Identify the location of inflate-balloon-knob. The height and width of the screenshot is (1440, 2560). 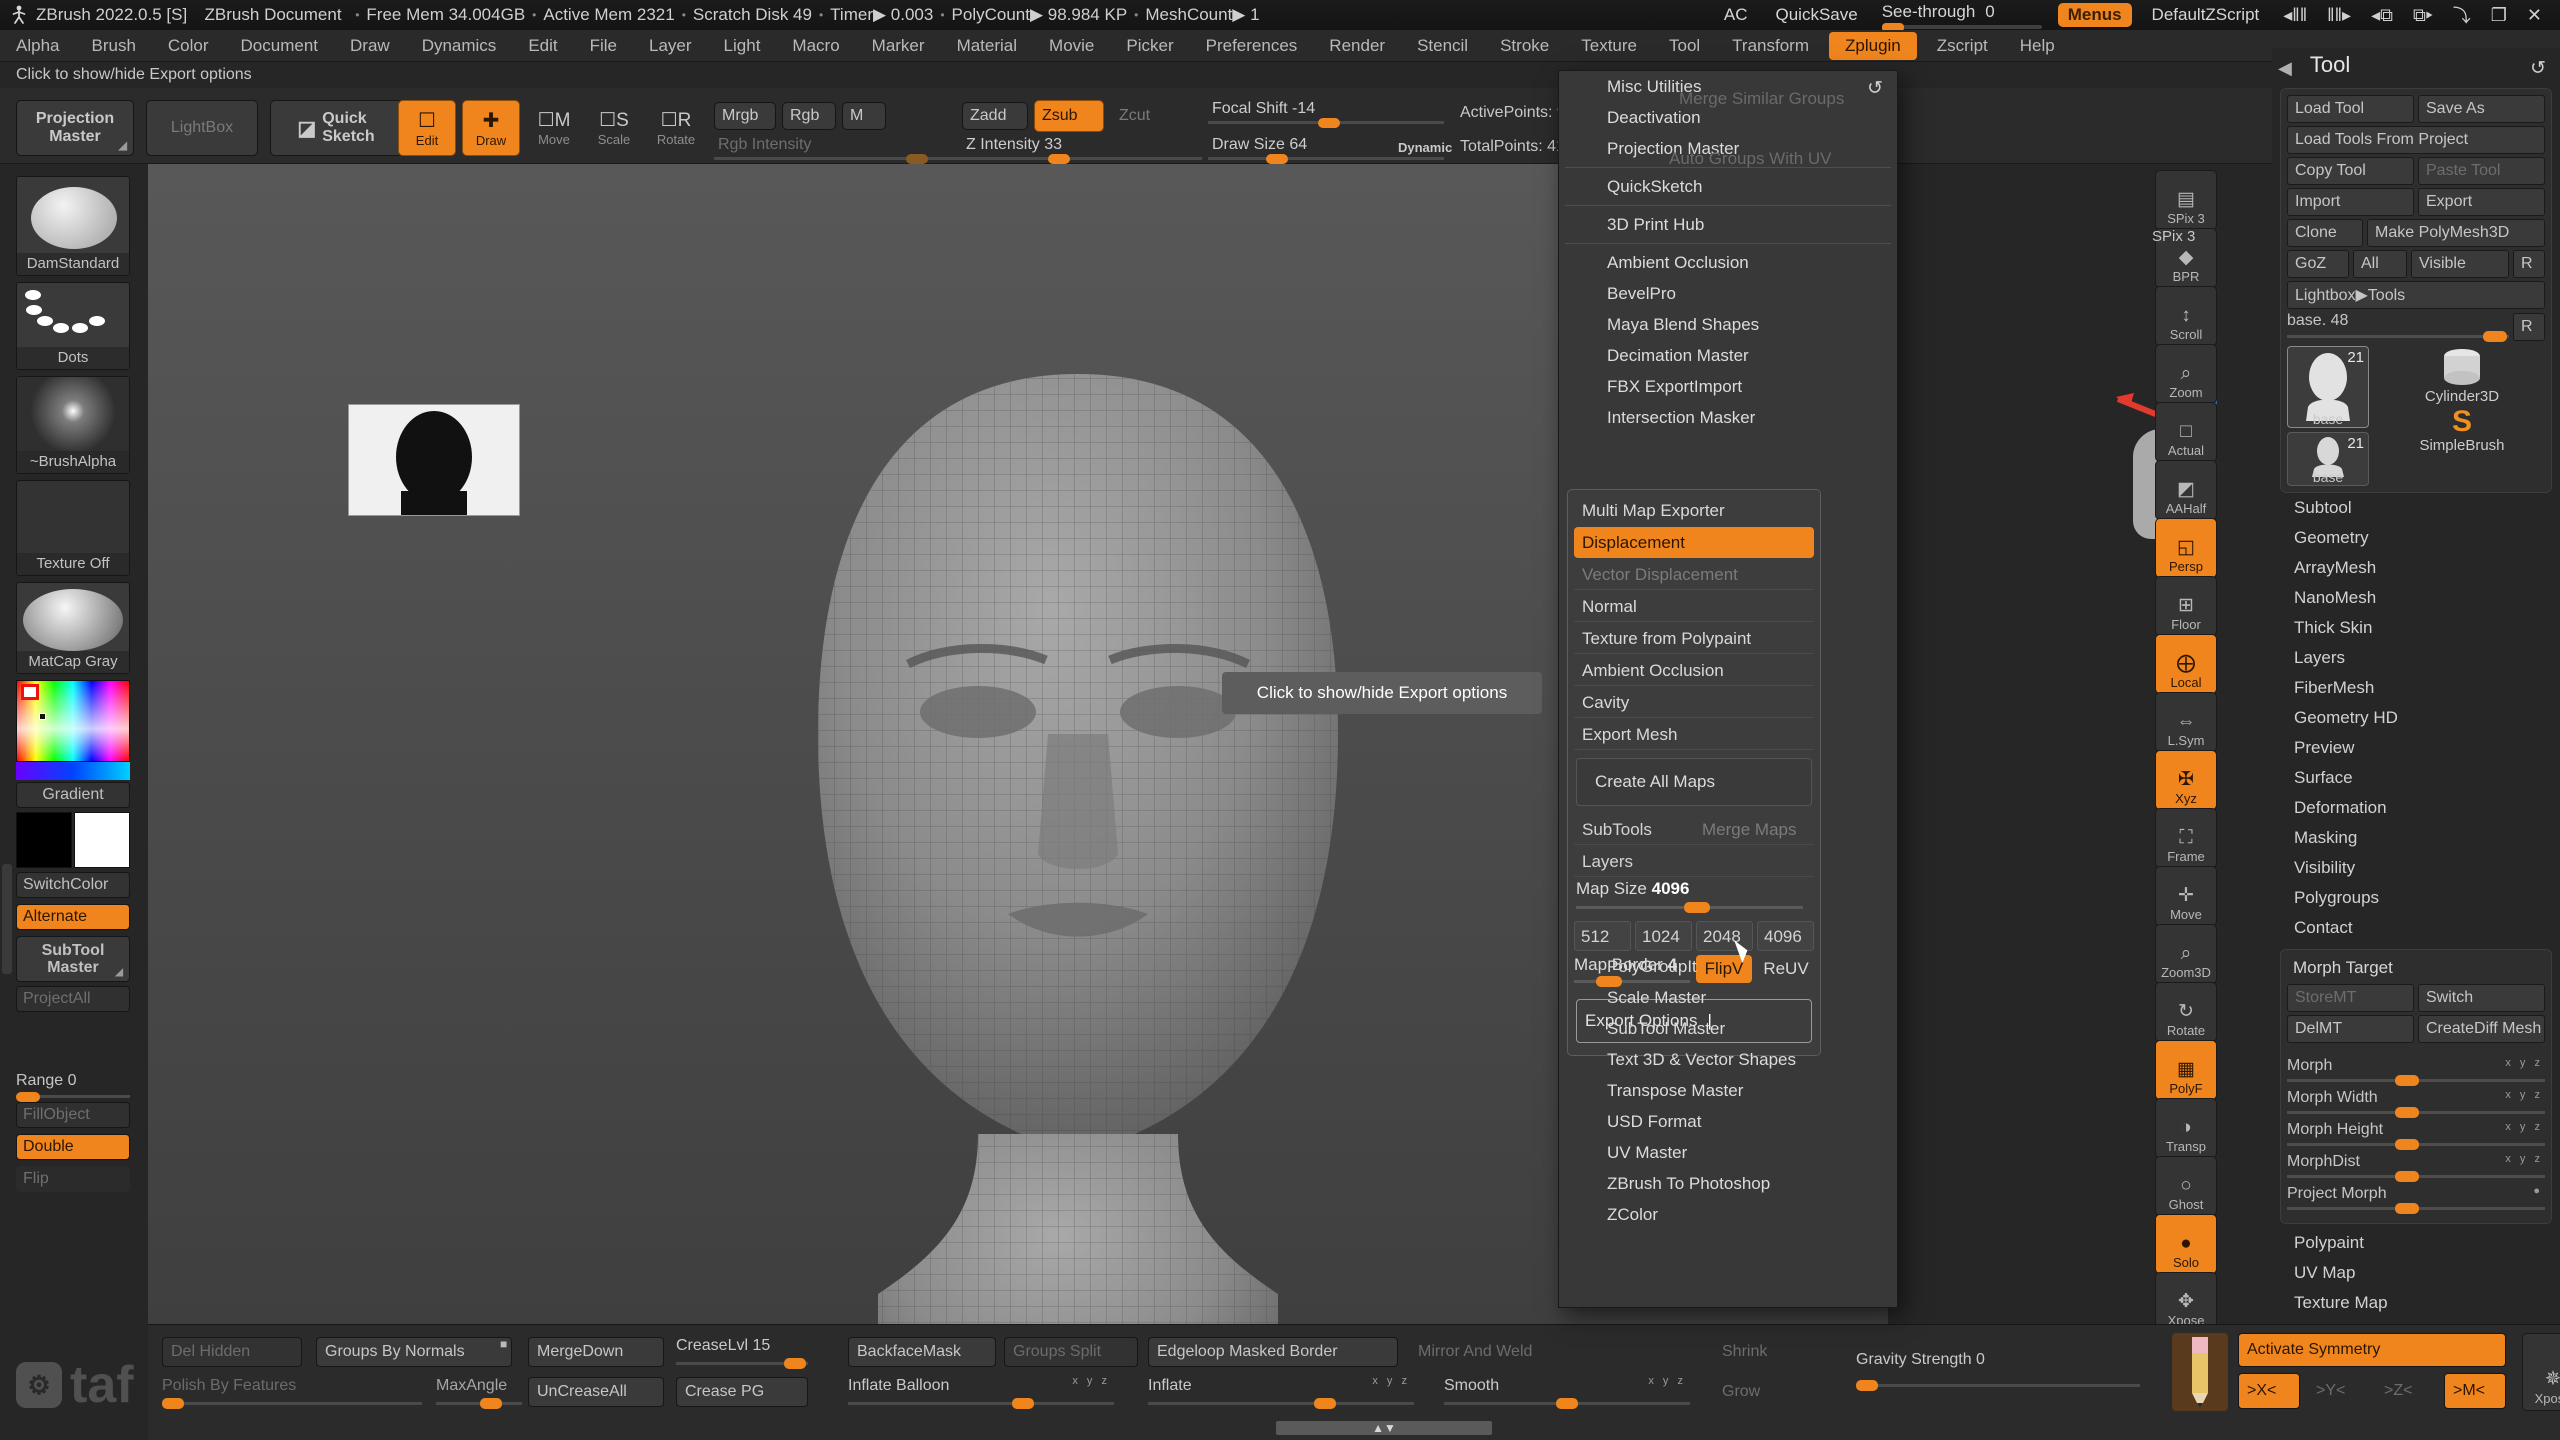
(1023, 1403).